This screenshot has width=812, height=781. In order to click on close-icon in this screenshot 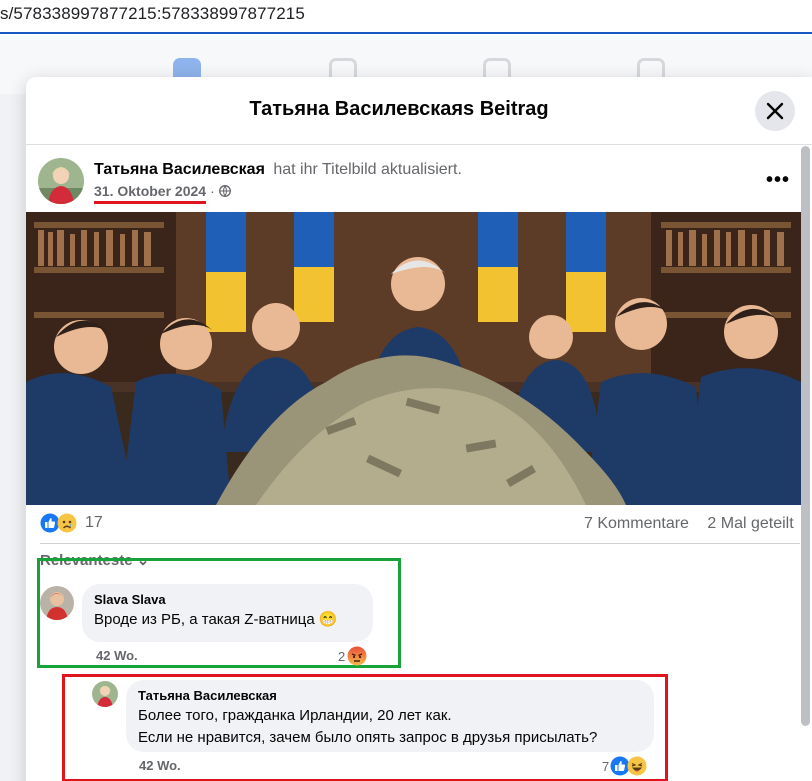, I will do `click(775, 111)`.